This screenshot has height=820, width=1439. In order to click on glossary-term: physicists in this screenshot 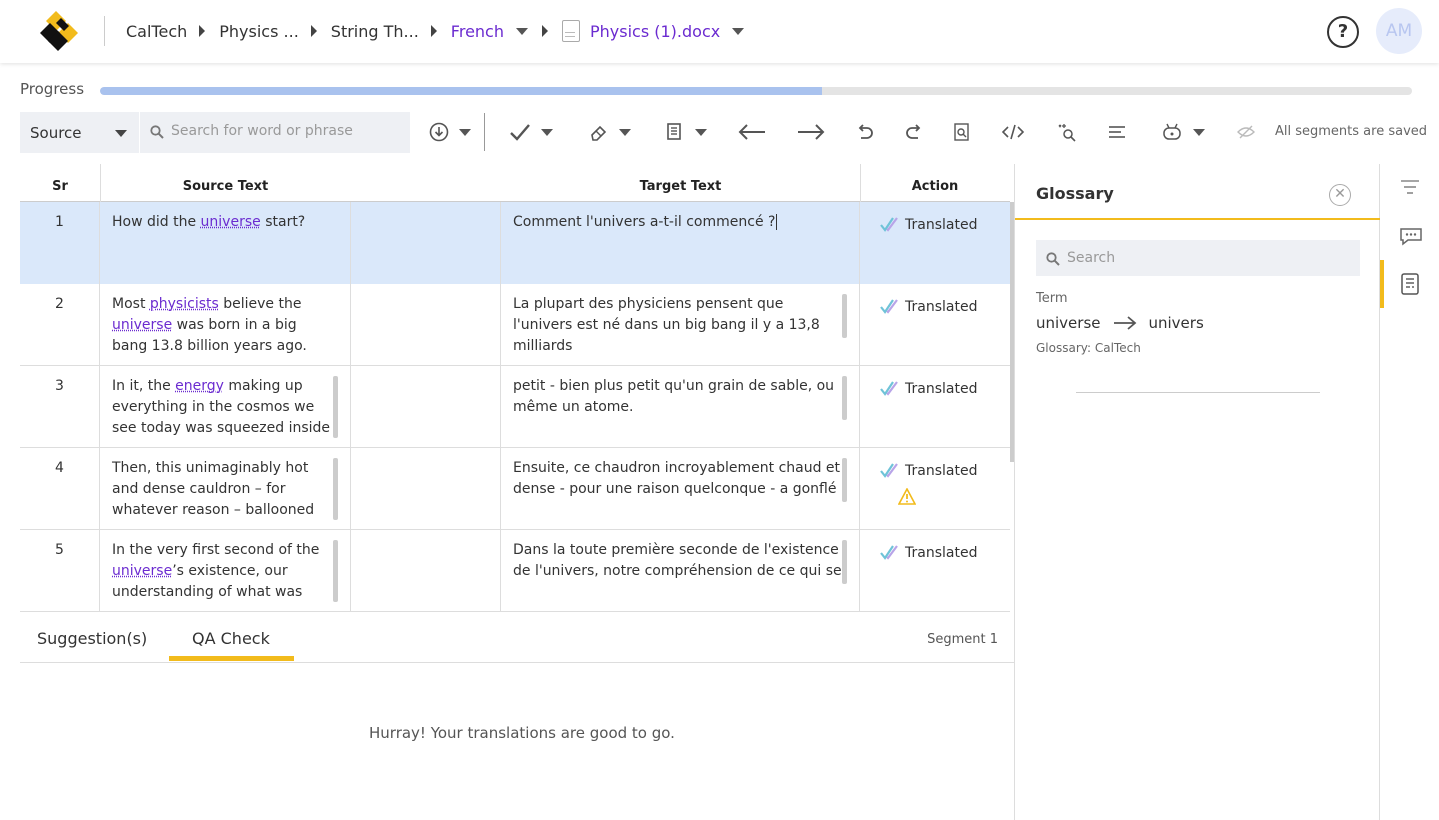, I will do `click(184, 304)`.